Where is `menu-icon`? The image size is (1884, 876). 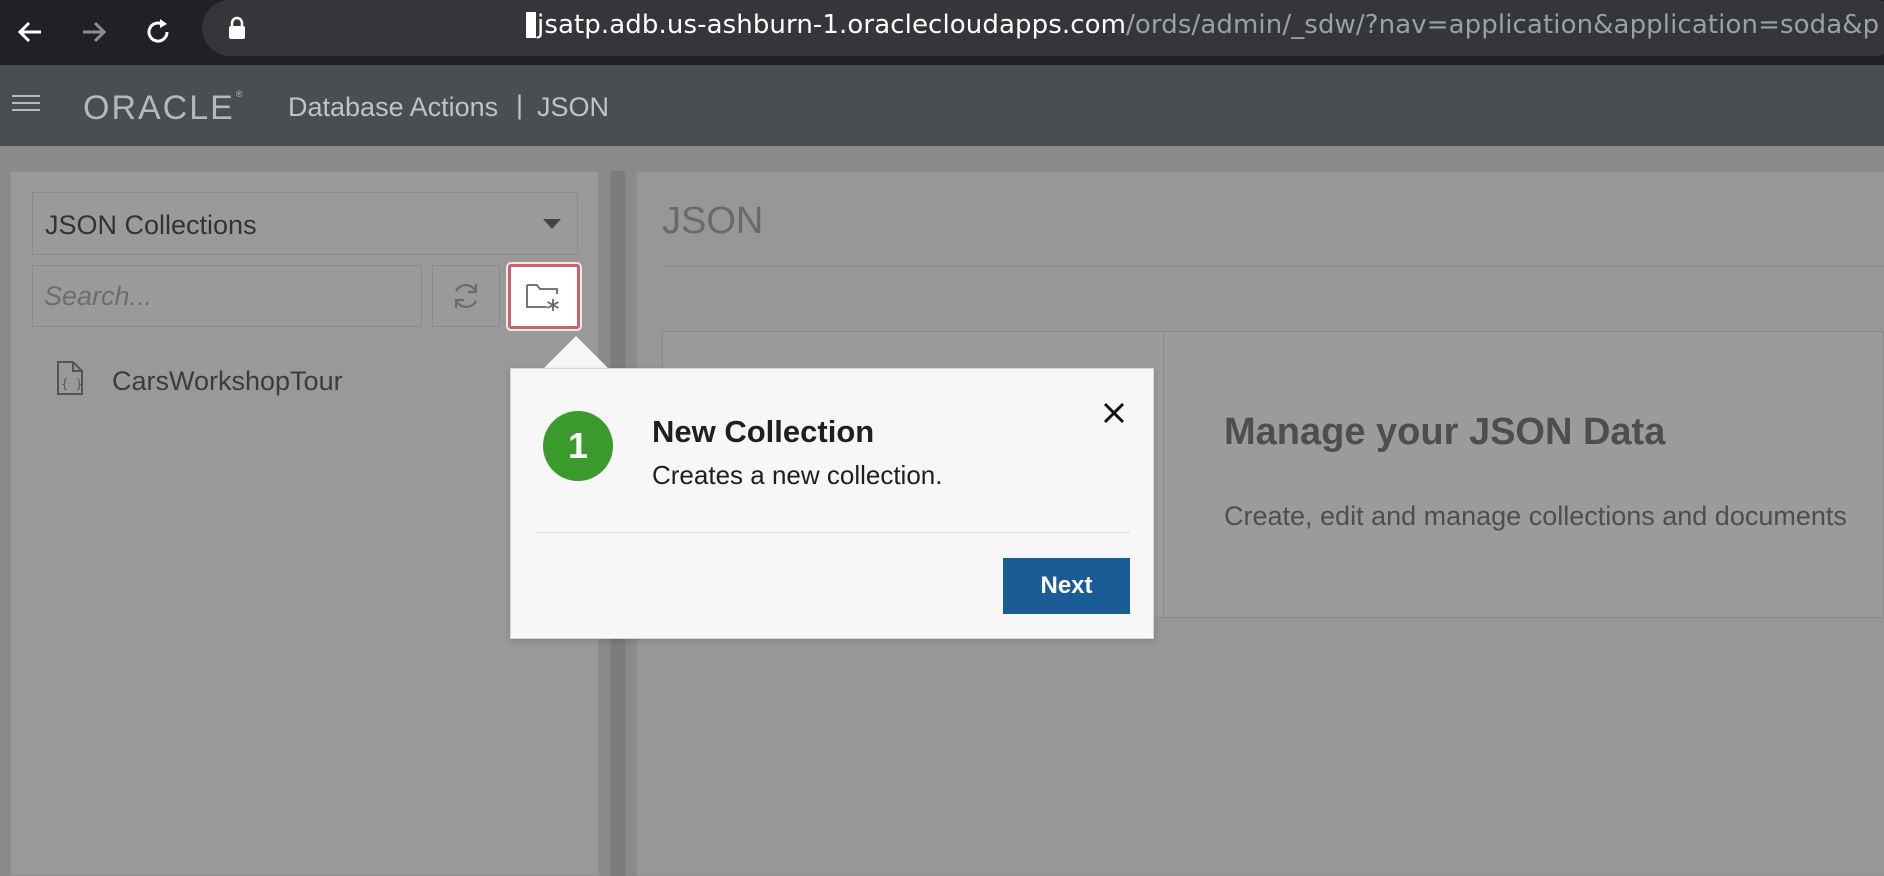 menu-icon is located at coordinates (26, 105).